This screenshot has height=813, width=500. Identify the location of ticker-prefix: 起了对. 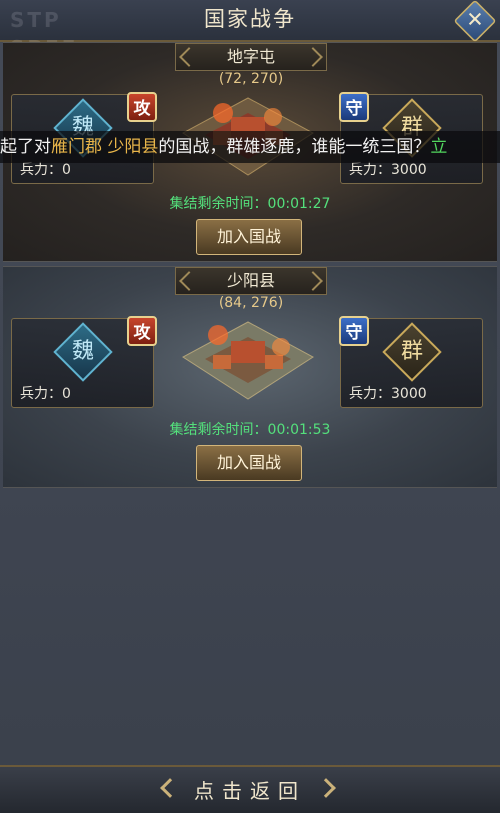
(25, 147).